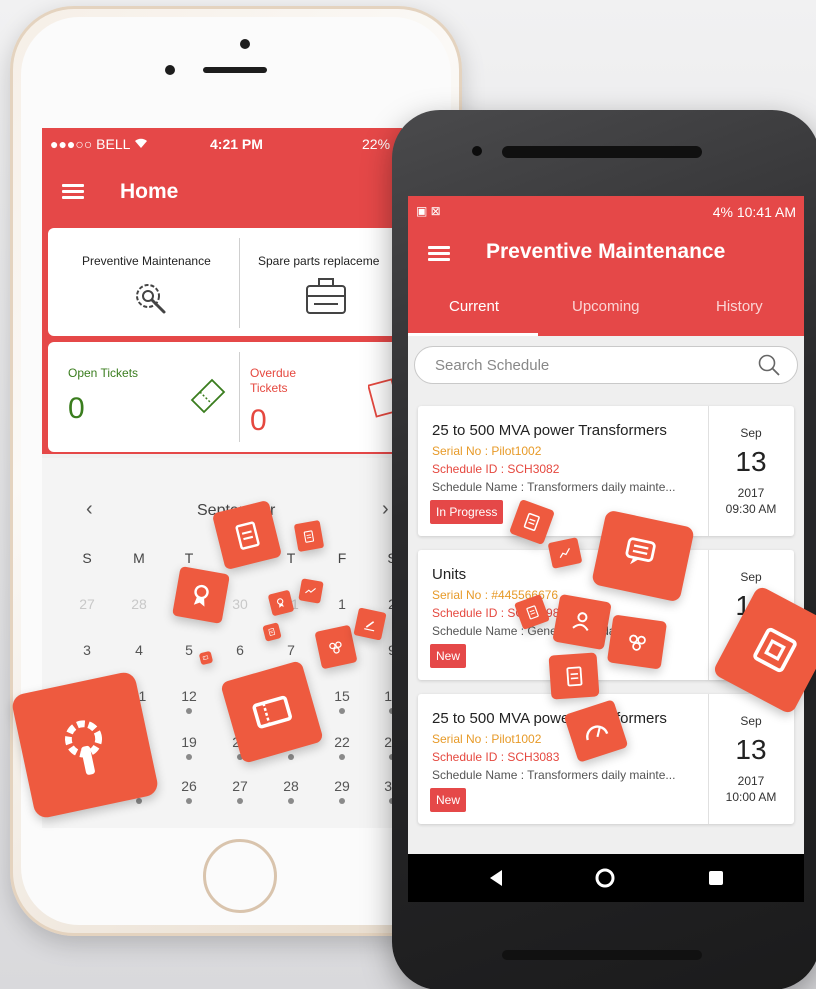  Describe the element at coordinates (342, 696) in the screenshot. I see `calendar-day: 15` at that location.